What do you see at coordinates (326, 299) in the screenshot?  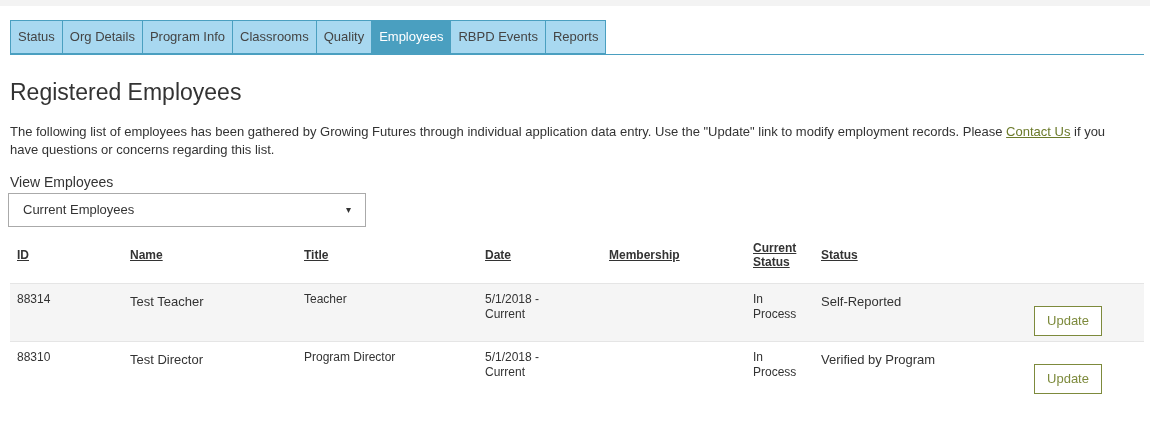 I see `table-cell-text: Teacher` at bounding box center [326, 299].